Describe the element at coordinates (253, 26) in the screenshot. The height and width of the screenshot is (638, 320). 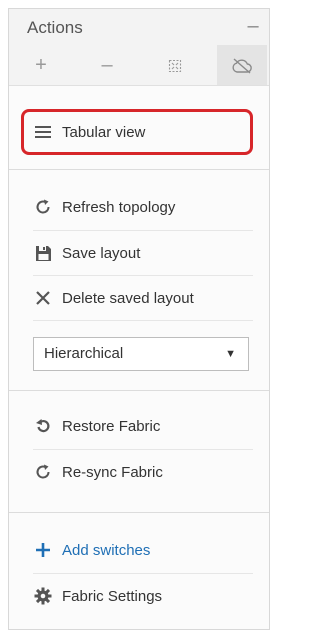
I see `collapse-button: –` at that location.